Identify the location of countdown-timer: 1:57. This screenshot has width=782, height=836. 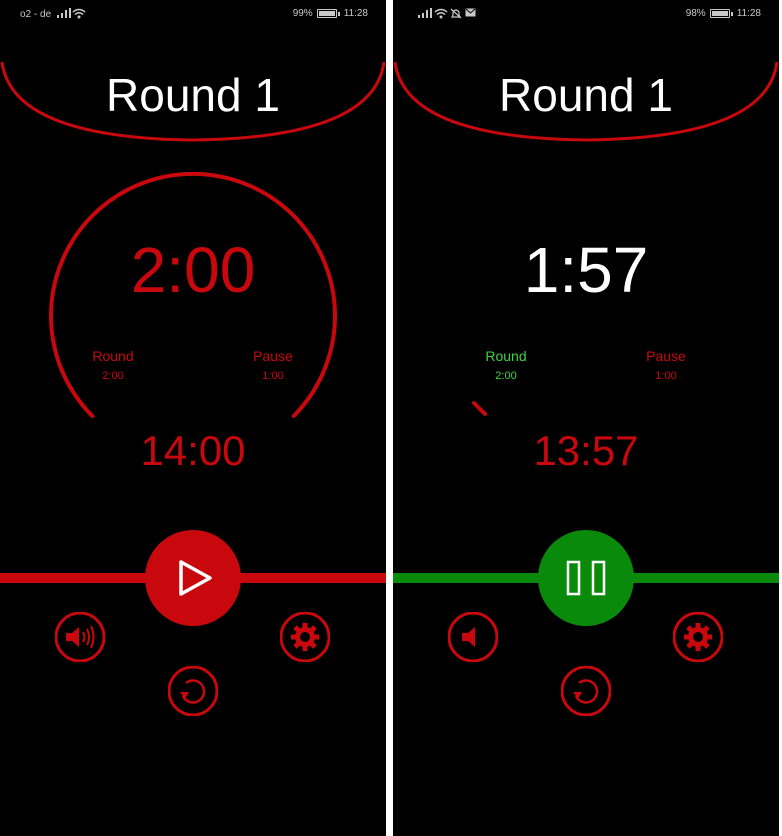
(586, 270).